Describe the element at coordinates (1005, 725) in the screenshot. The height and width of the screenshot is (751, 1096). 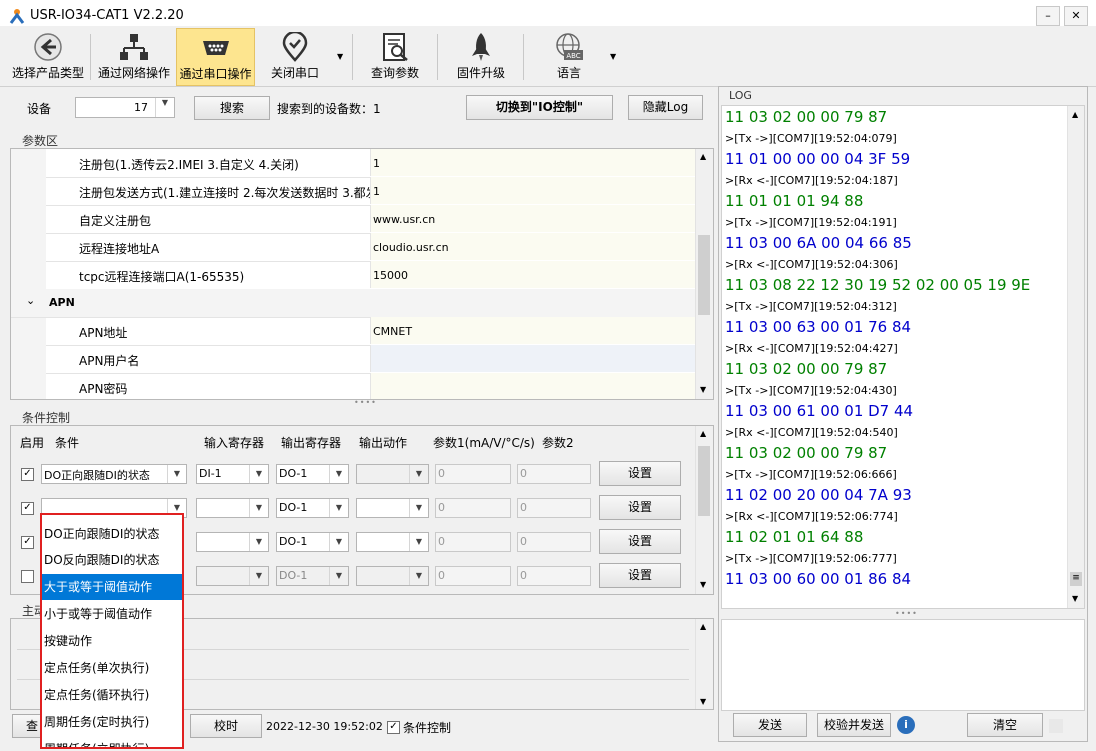
I see `clear-button: 清空` at that location.